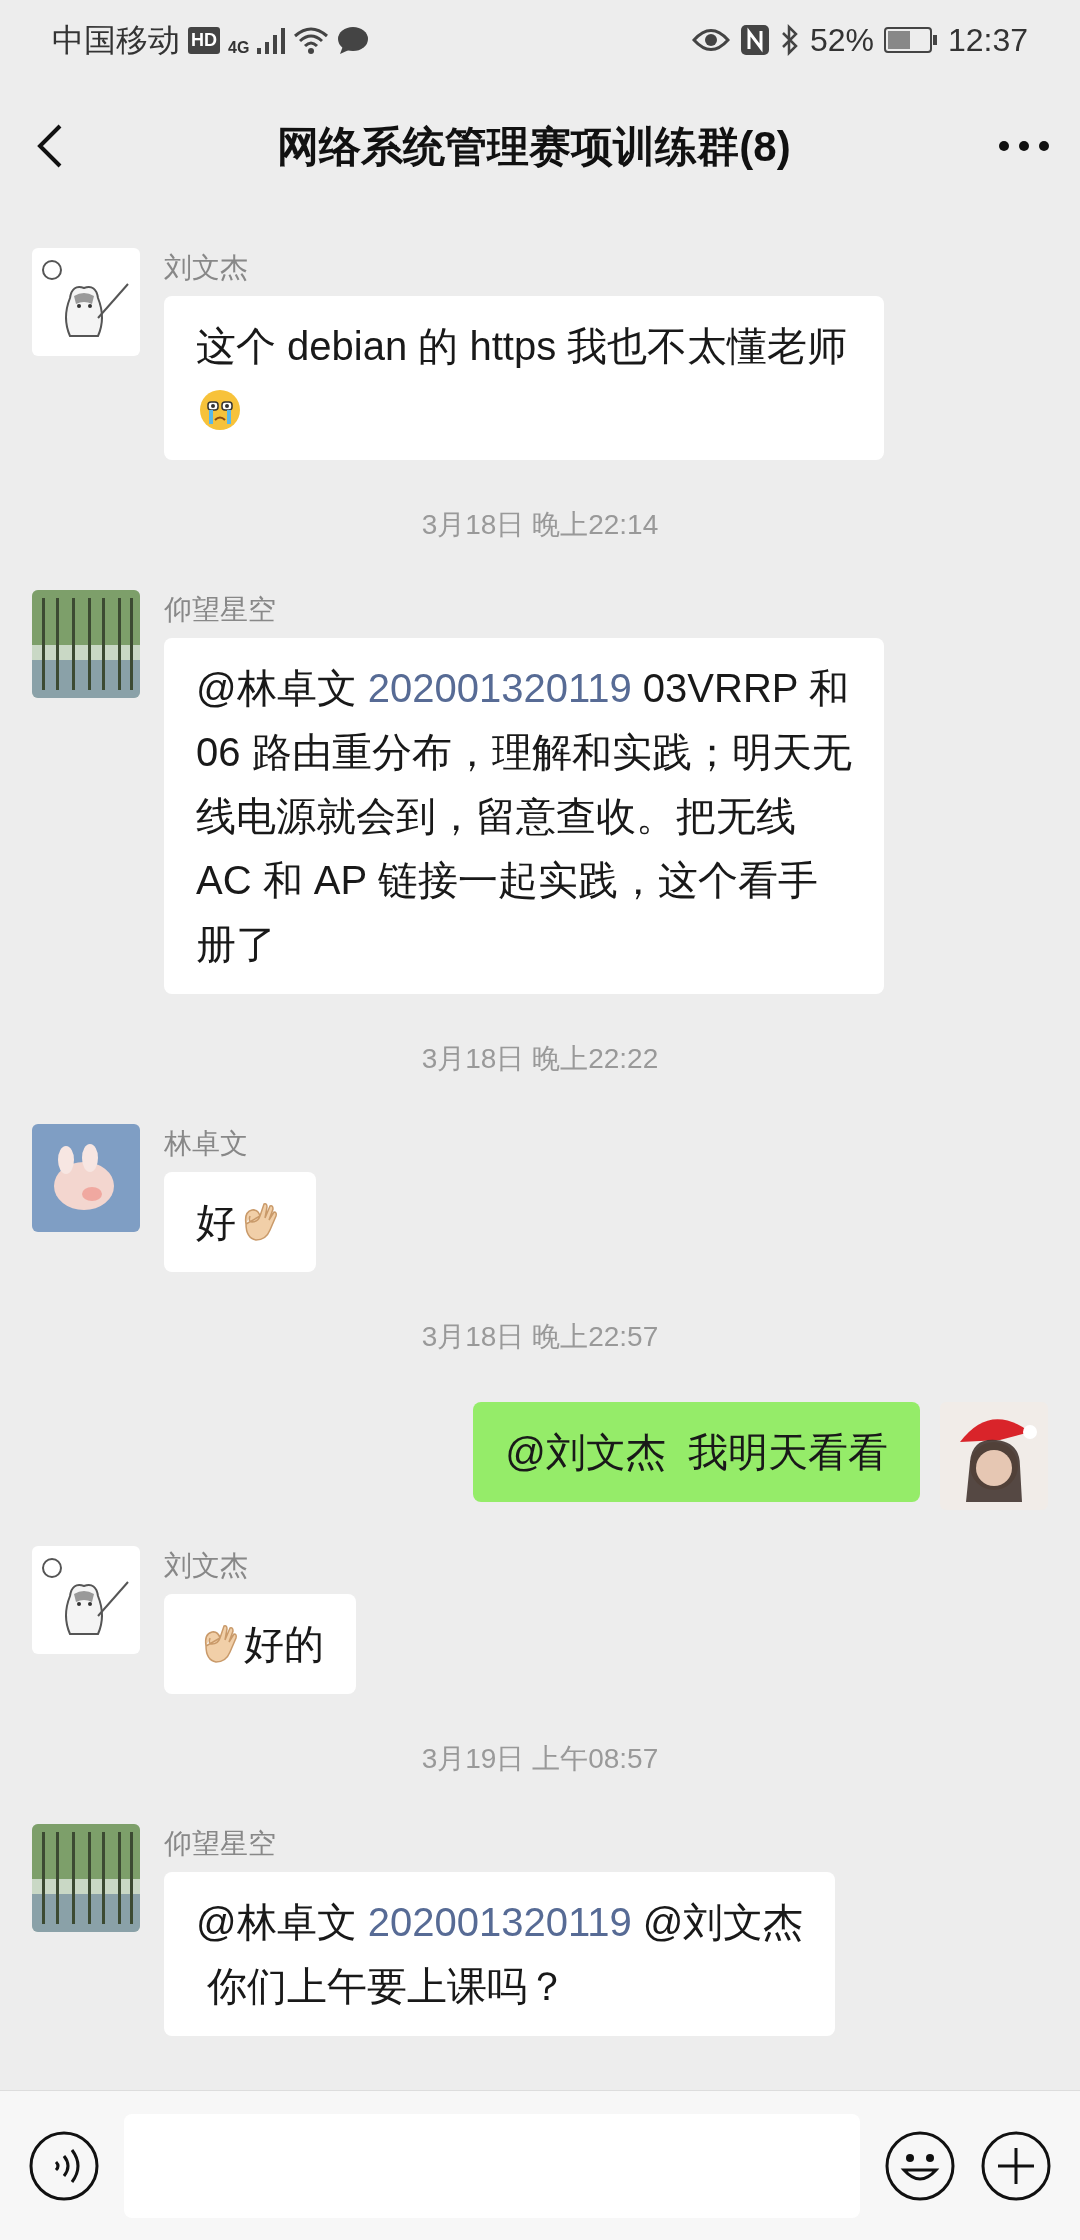 The image size is (1080, 2240). What do you see at coordinates (524, 816) in the screenshot?
I see `message-text: @林卓文 202001320119 03VRRP 和 06 路由重分布，理解和实践；明天无线电源就会到，留意查收。把无线 AC 和 AP 链接一起实践，这个看手册了` at bounding box center [524, 816].